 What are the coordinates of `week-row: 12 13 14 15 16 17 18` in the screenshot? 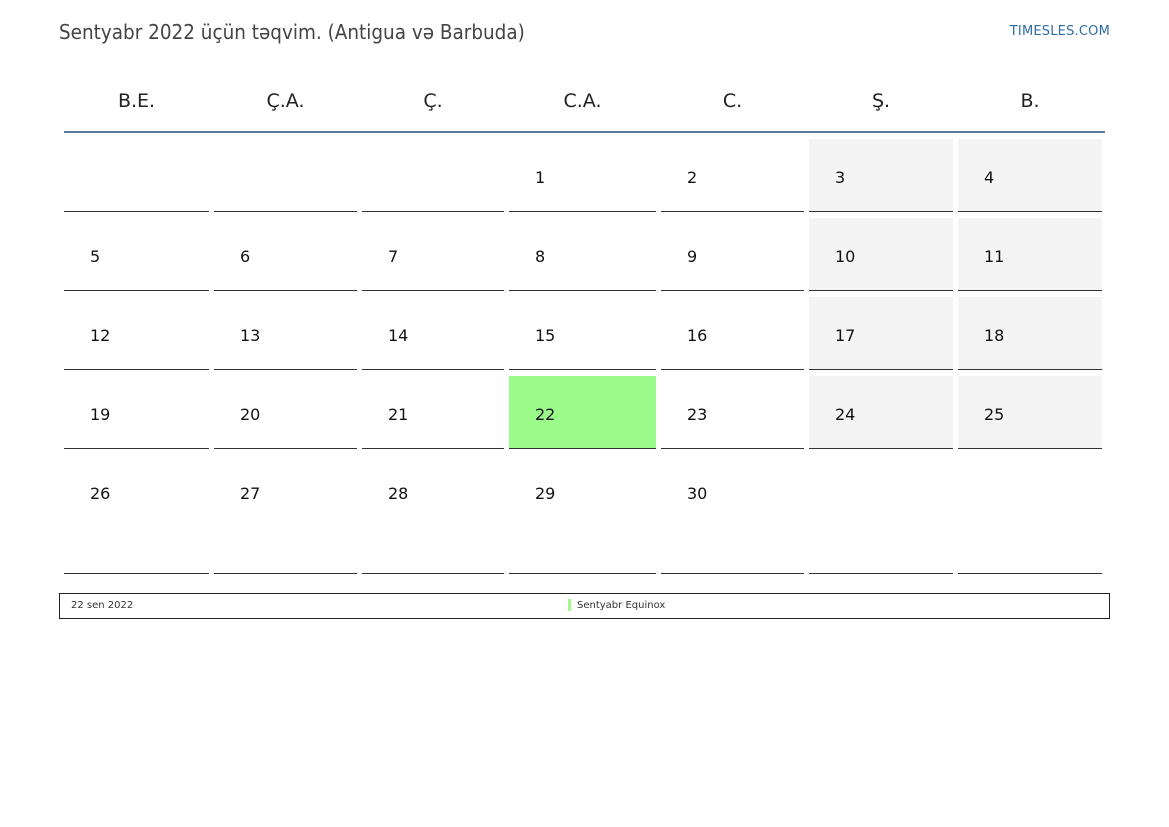 It's located at (584, 333).